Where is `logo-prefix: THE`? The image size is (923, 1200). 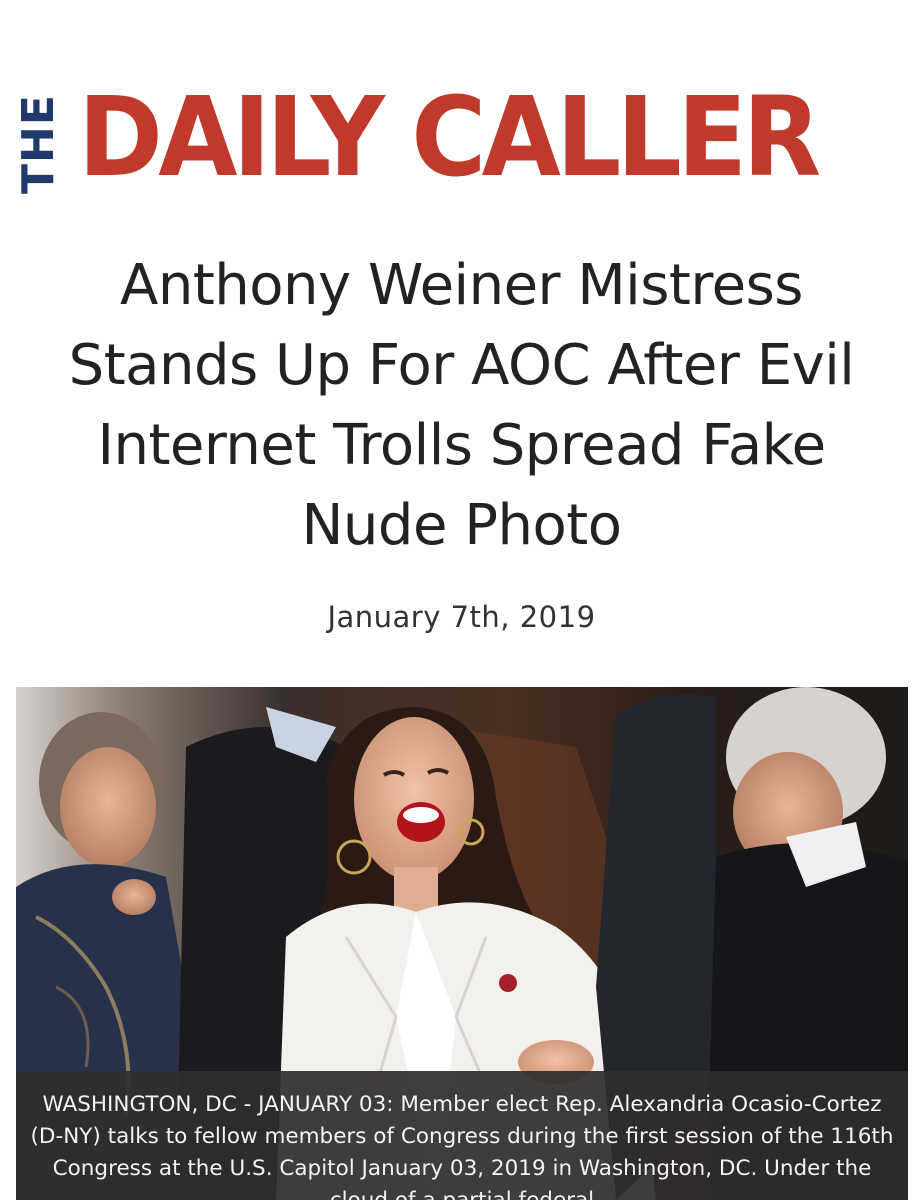 logo-prefix: THE is located at coordinates (38, 144).